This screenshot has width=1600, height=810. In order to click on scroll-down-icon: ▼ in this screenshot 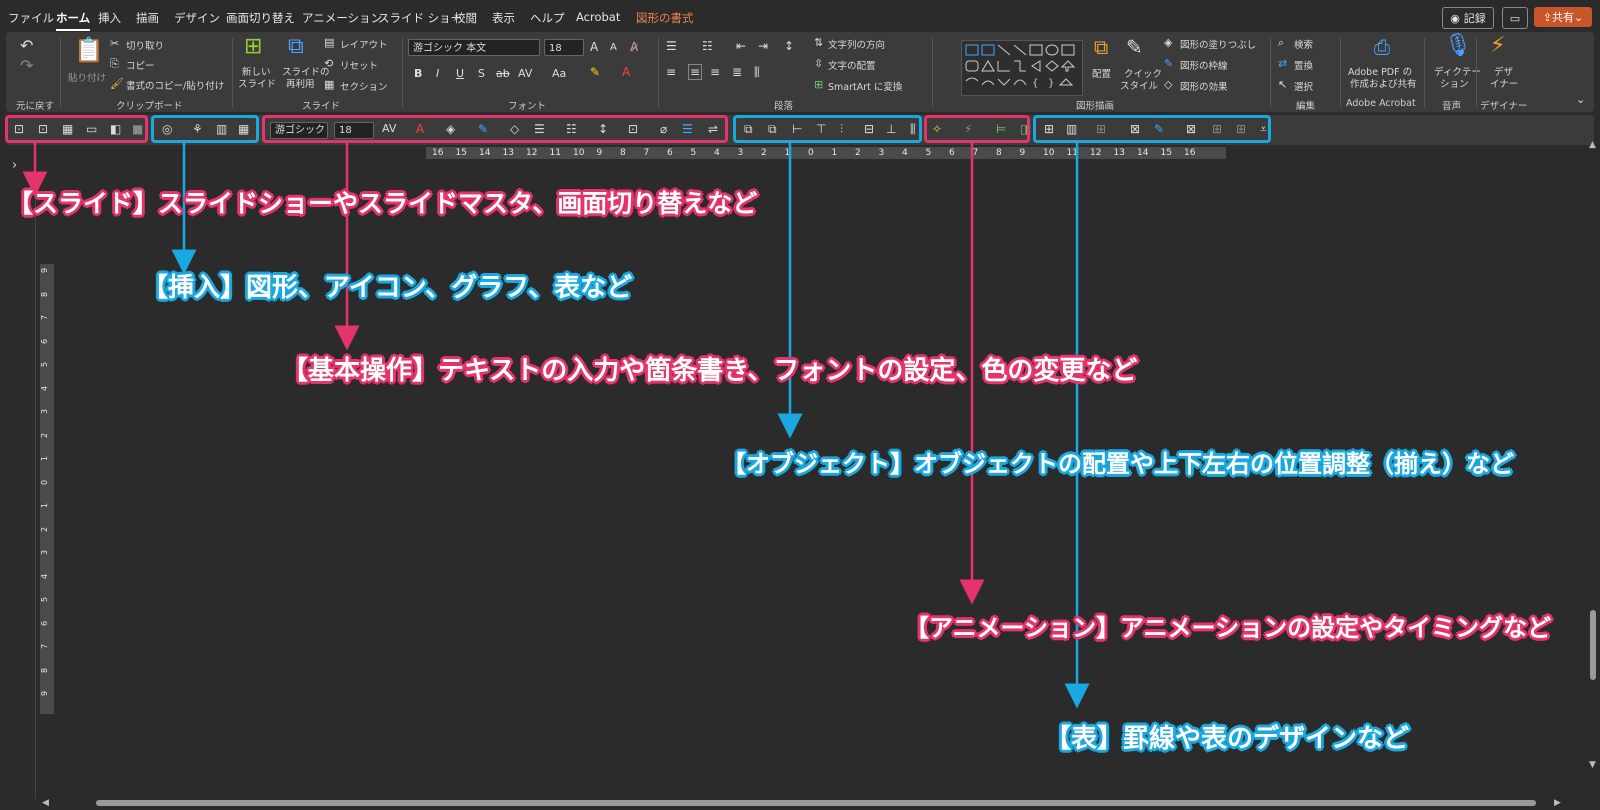, I will do `click(1592, 765)`.